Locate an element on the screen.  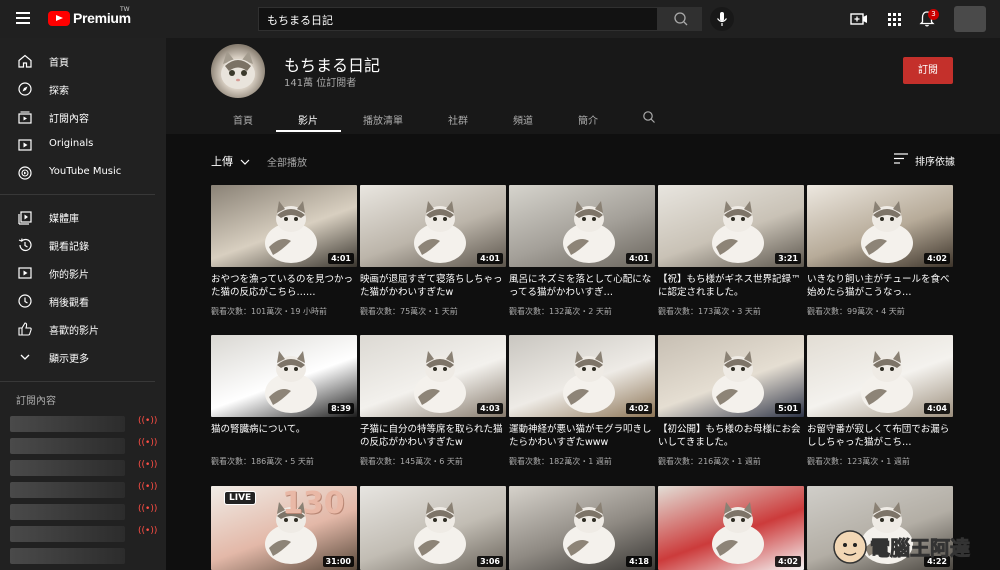
tab-videos: 影片 is located at coordinates (308, 119).